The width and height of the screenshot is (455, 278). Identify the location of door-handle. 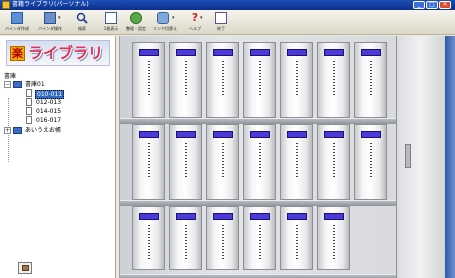
(408, 156).